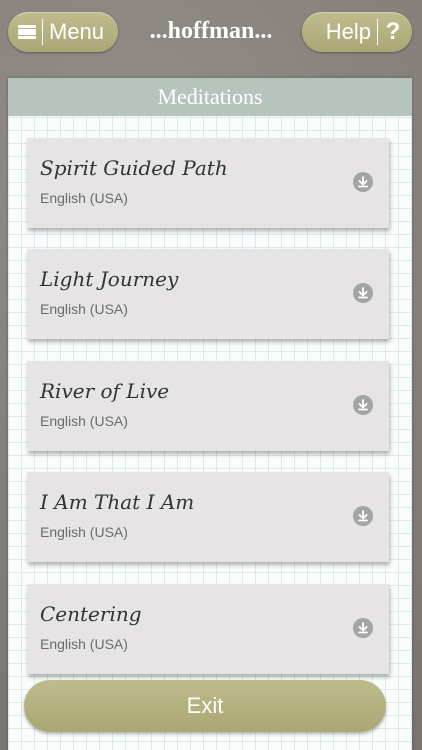 This screenshot has width=422, height=750. I want to click on hamburger-menu-icon, so click(27, 32).